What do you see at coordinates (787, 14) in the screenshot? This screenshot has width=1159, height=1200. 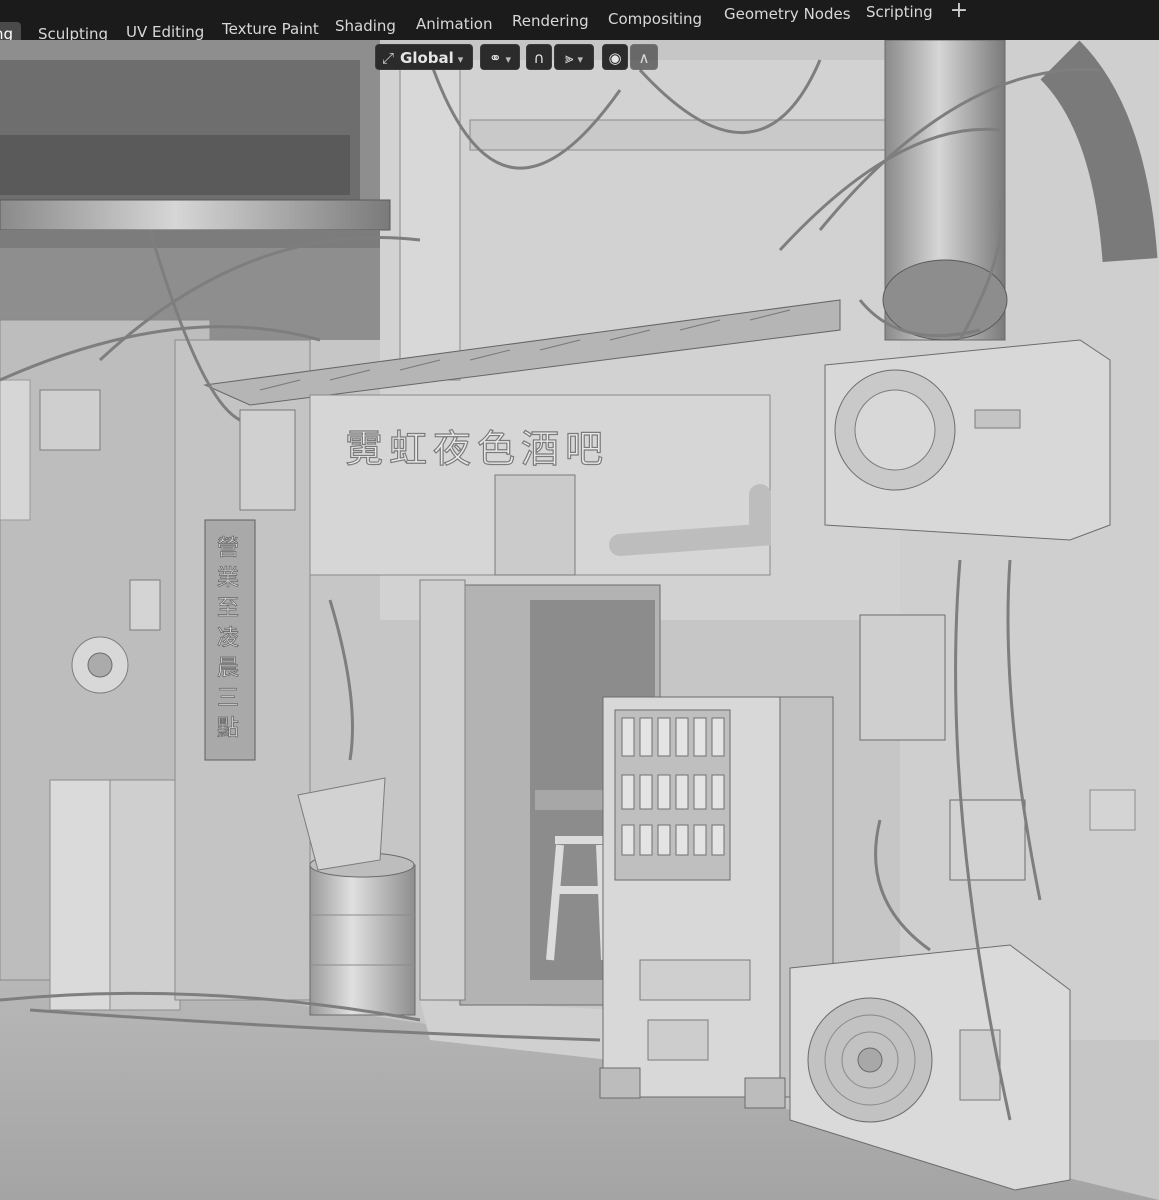 I see `tab-geometry-nodes: Geometry Nodes` at bounding box center [787, 14].